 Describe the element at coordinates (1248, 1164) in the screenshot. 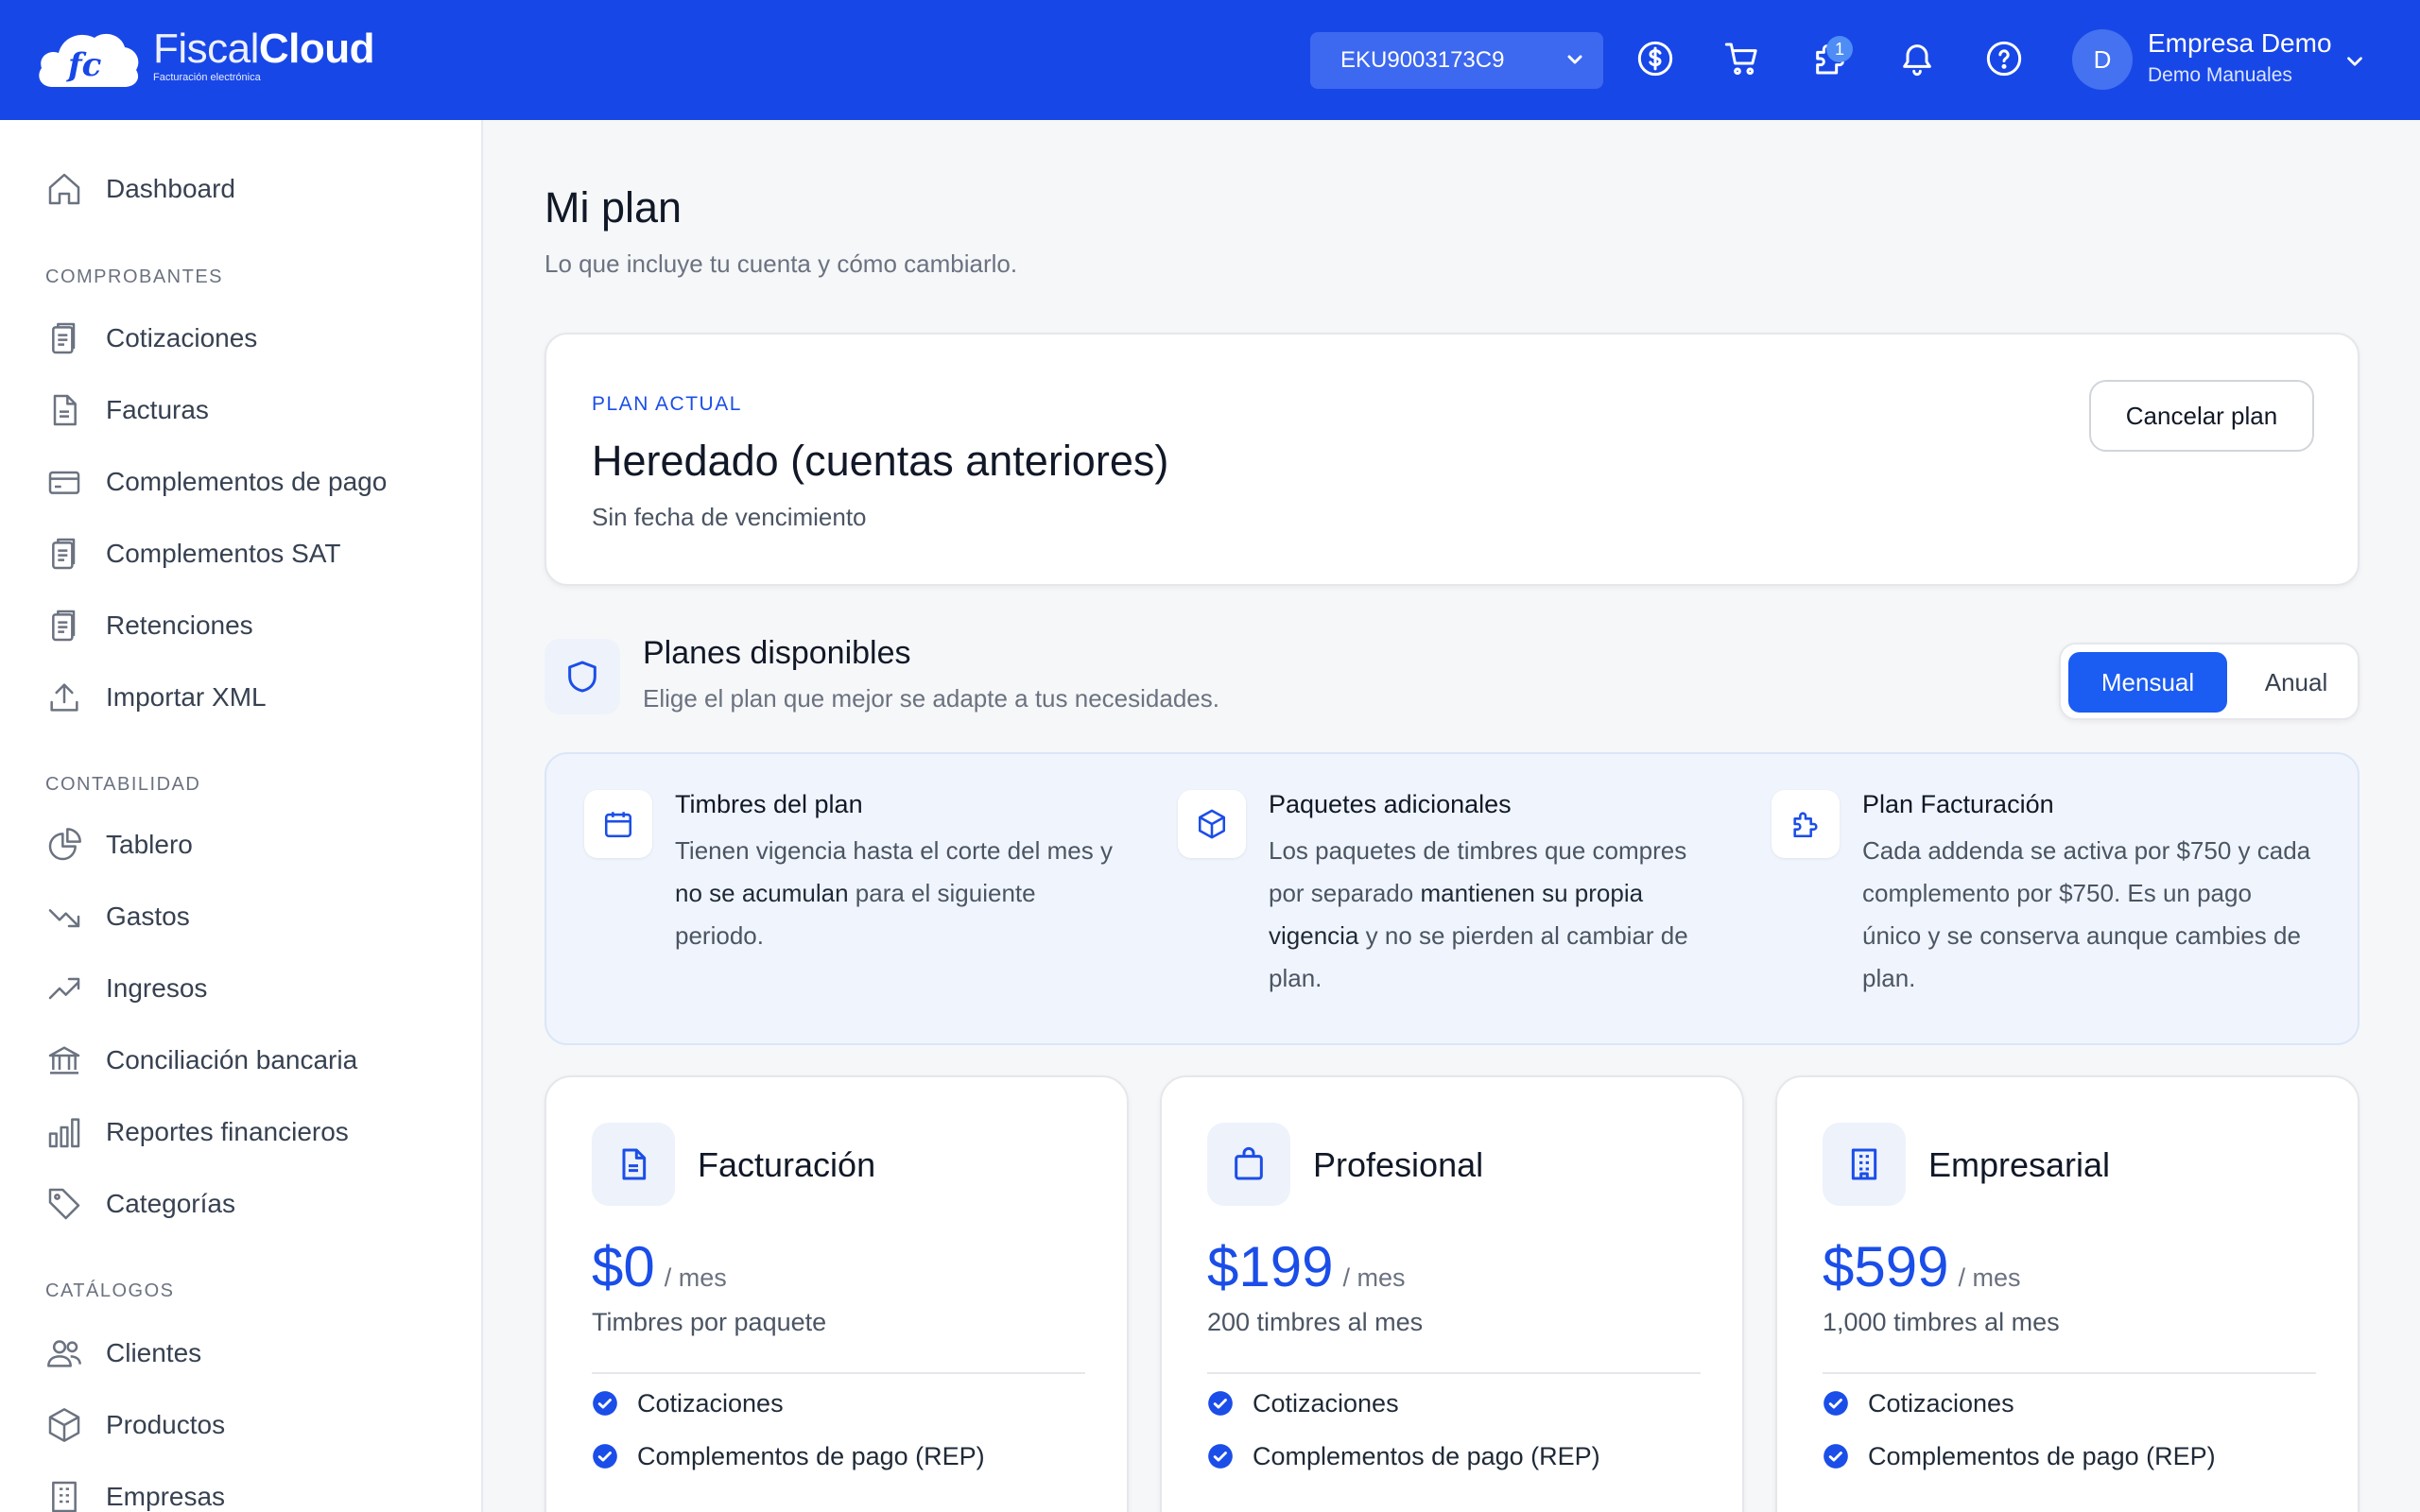

I see `shopping-bag-icon` at that location.